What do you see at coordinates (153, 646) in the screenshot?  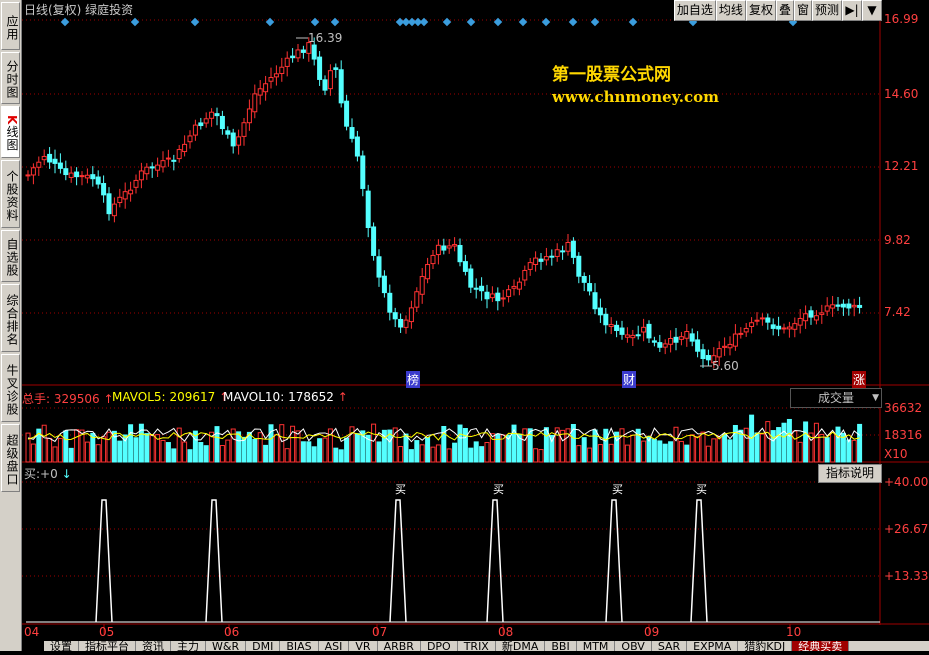 I see `indicator-tab: 资讯` at bounding box center [153, 646].